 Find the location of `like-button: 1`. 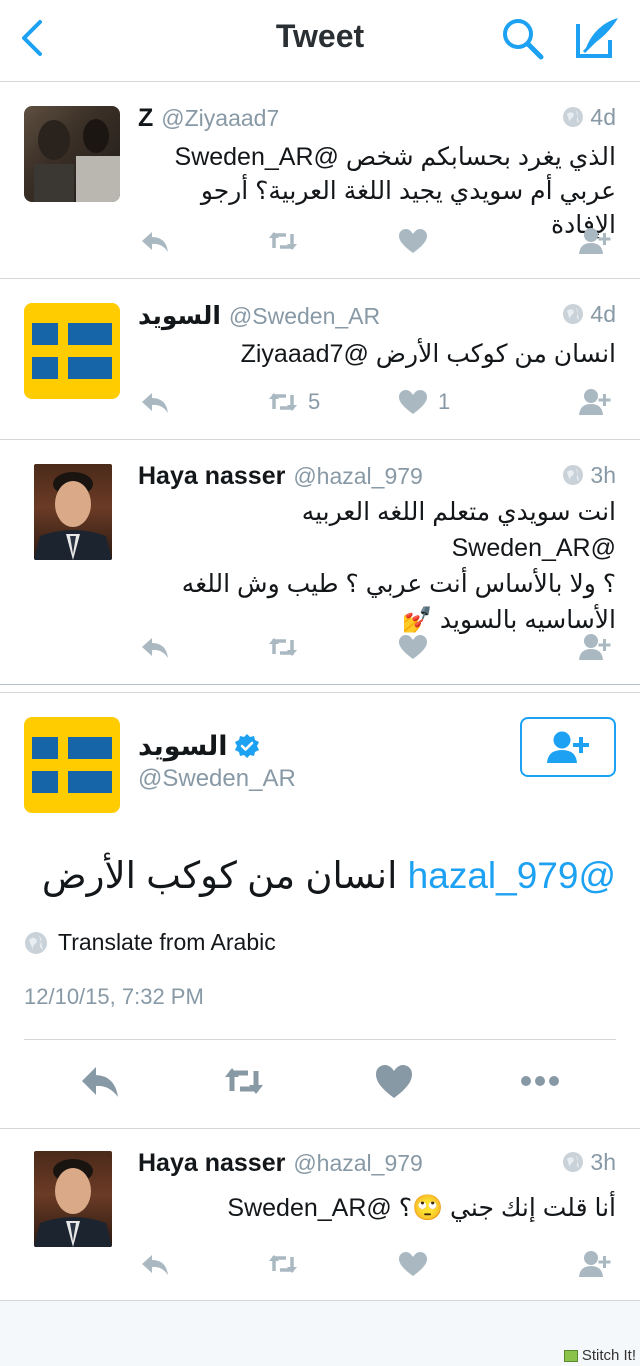

like-button: 1 is located at coordinates (423, 402).